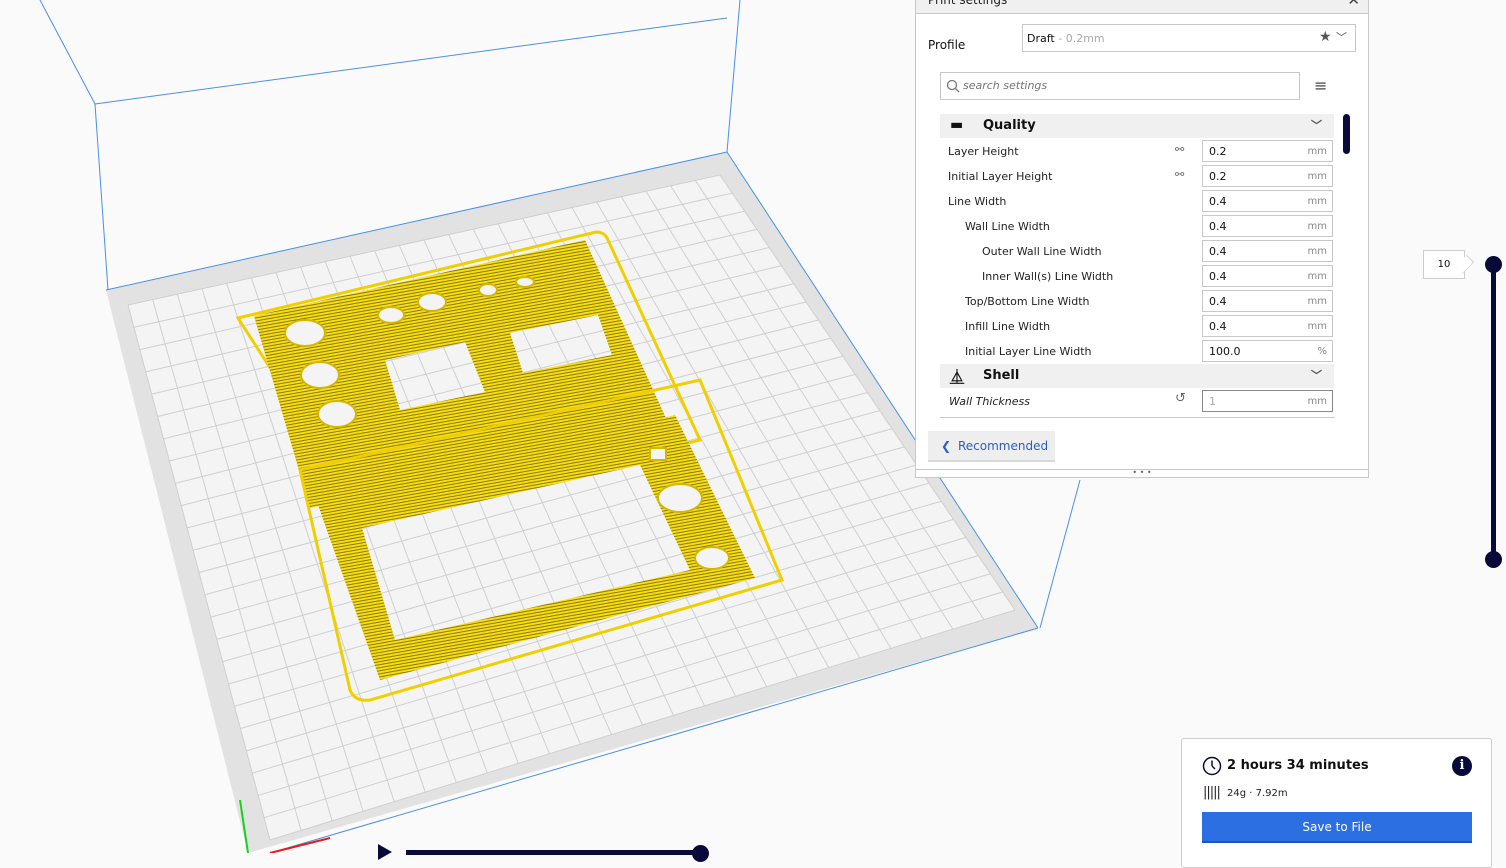  I want to click on layer-slider-top-handle, so click(1493, 264).